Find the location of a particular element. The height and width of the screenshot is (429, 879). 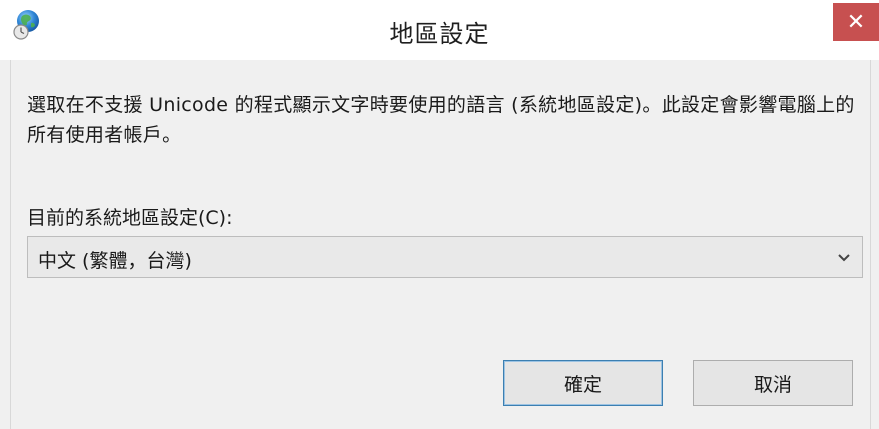

dialog-title: 地區設定 is located at coordinates (439, 34).